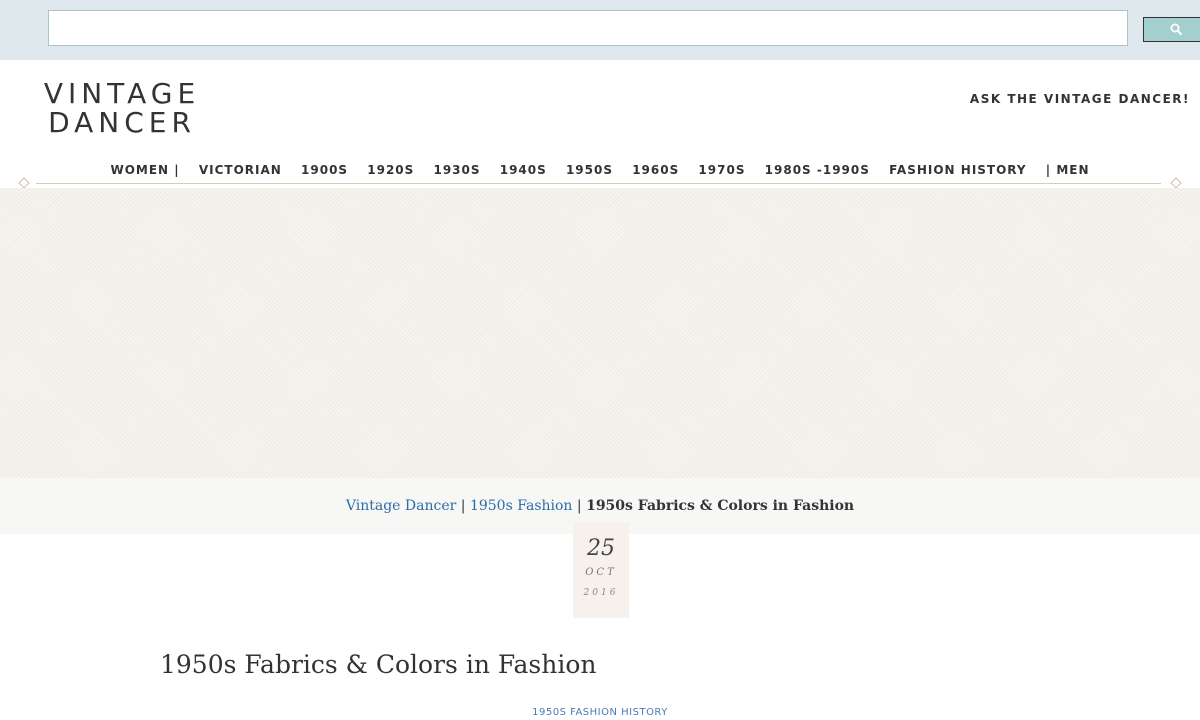 This screenshot has width=1200, height=720. I want to click on breadcrumb-current: 1950s Fabrics & Colors in Fashion, so click(720, 506).